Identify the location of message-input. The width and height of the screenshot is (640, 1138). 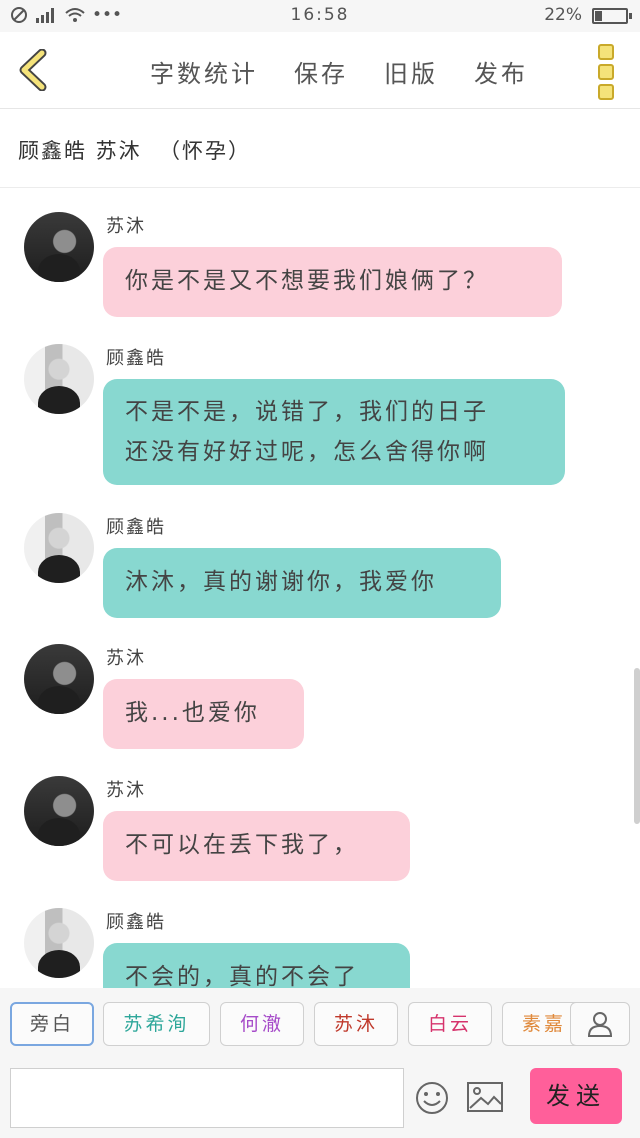
(207, 1098).